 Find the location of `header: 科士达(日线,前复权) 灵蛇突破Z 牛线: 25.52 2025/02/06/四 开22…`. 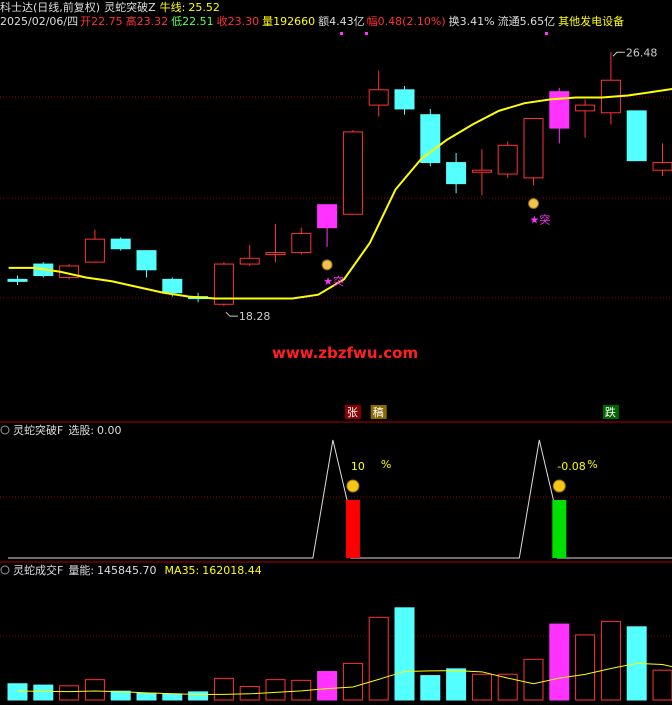

header: 科士达(日线,前复权) 灵蛇突破Z 牛线: 25.52 2025/02/06/四 开22… is located at coordinates (312, 17).